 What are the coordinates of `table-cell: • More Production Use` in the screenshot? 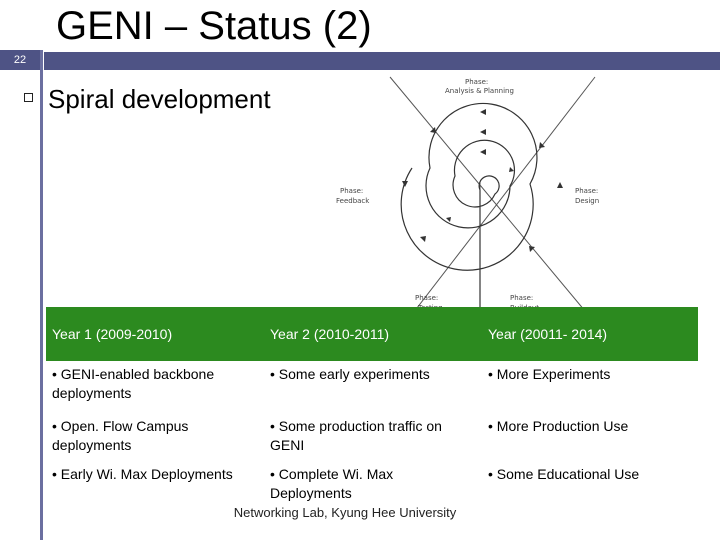 It's located at (558, 426).